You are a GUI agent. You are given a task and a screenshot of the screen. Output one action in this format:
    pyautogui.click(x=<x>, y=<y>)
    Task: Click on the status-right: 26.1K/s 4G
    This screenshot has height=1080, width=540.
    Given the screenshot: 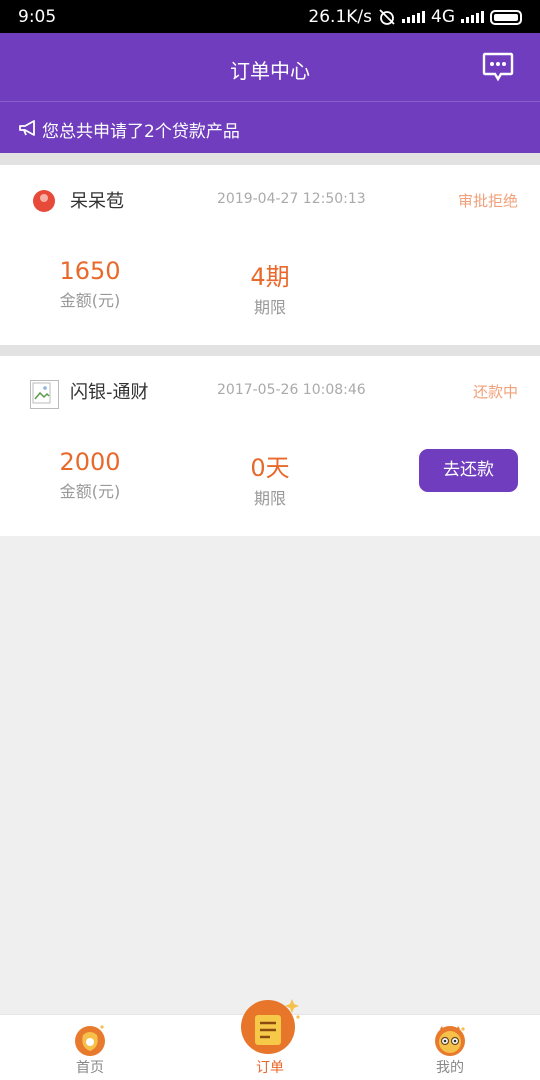 What is the action you would take?
    pyautogui.click(x=415, y=17)
    